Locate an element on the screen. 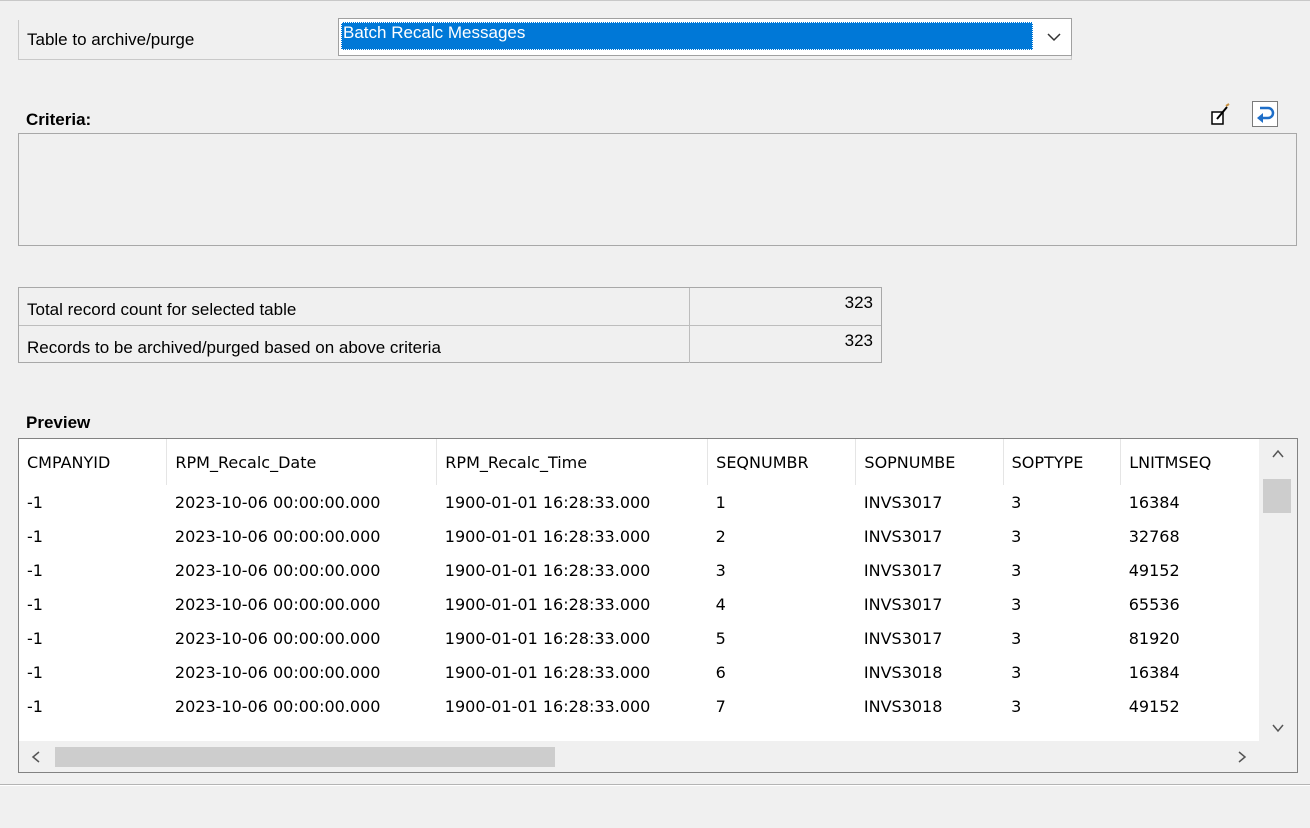 The height and width of the screenshot is (828, 1310). scroll-up-icon is located at coordinates (1278, 454).